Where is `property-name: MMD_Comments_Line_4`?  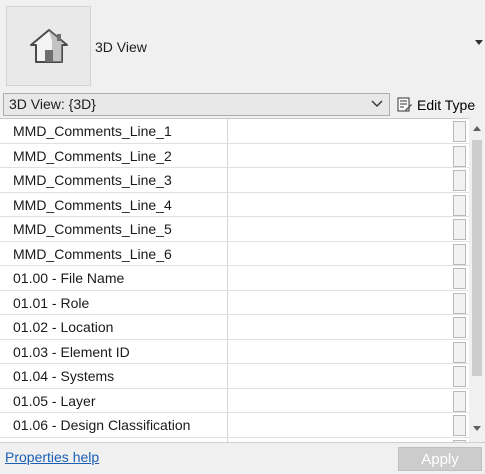
property-name: MMD_Comments_Line_4 is located at coordinates (114, 204).